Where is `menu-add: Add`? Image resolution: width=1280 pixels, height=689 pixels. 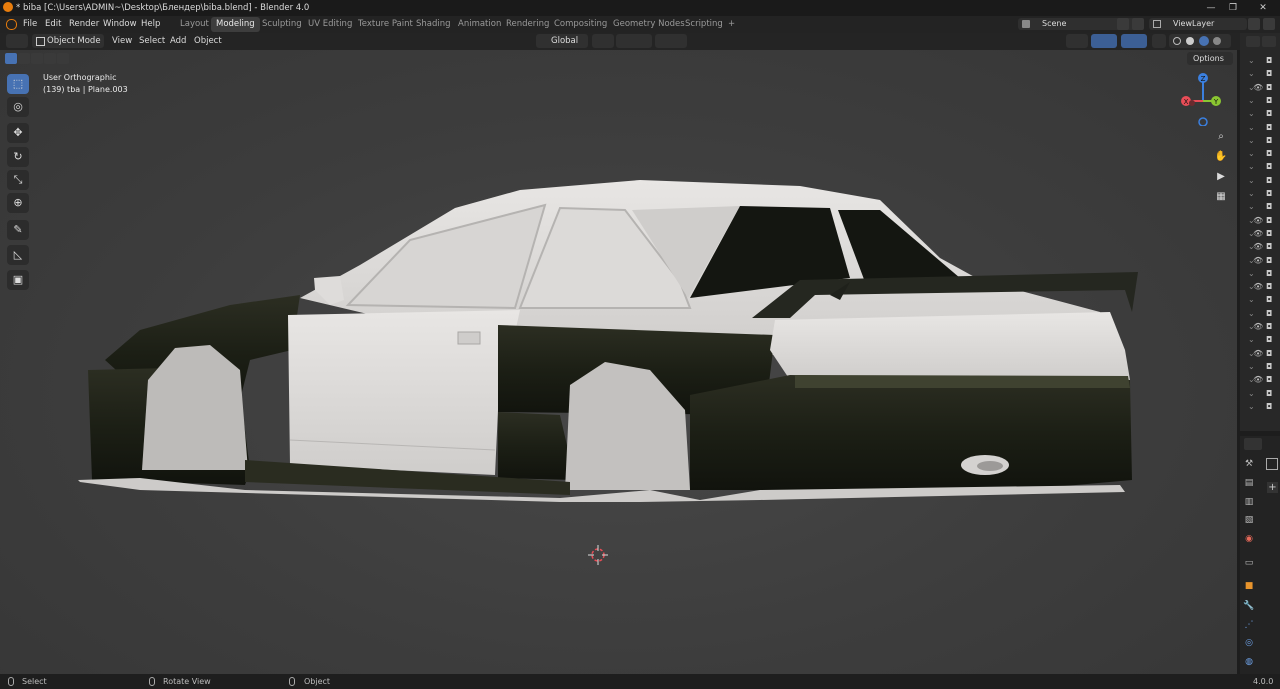 menu-add: Add is located at coordinates (178, 41).